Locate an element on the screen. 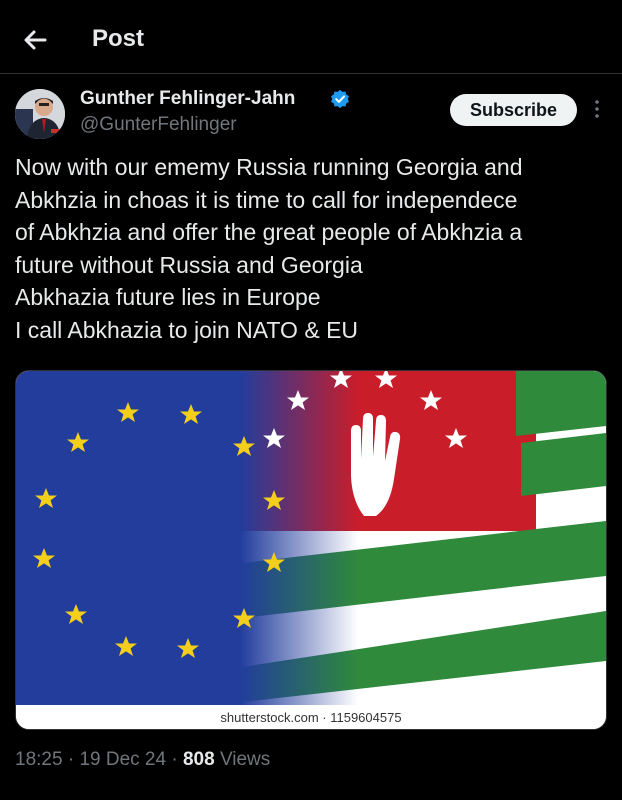 This screenshot has width=622, height=800. post-time: 18:25 is located at coordinates (39, 759).